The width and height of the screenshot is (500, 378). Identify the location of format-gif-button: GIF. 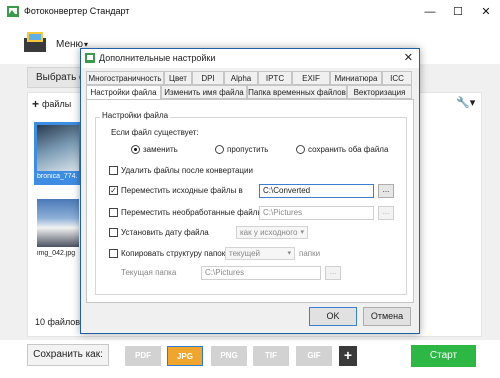
(314, 356).